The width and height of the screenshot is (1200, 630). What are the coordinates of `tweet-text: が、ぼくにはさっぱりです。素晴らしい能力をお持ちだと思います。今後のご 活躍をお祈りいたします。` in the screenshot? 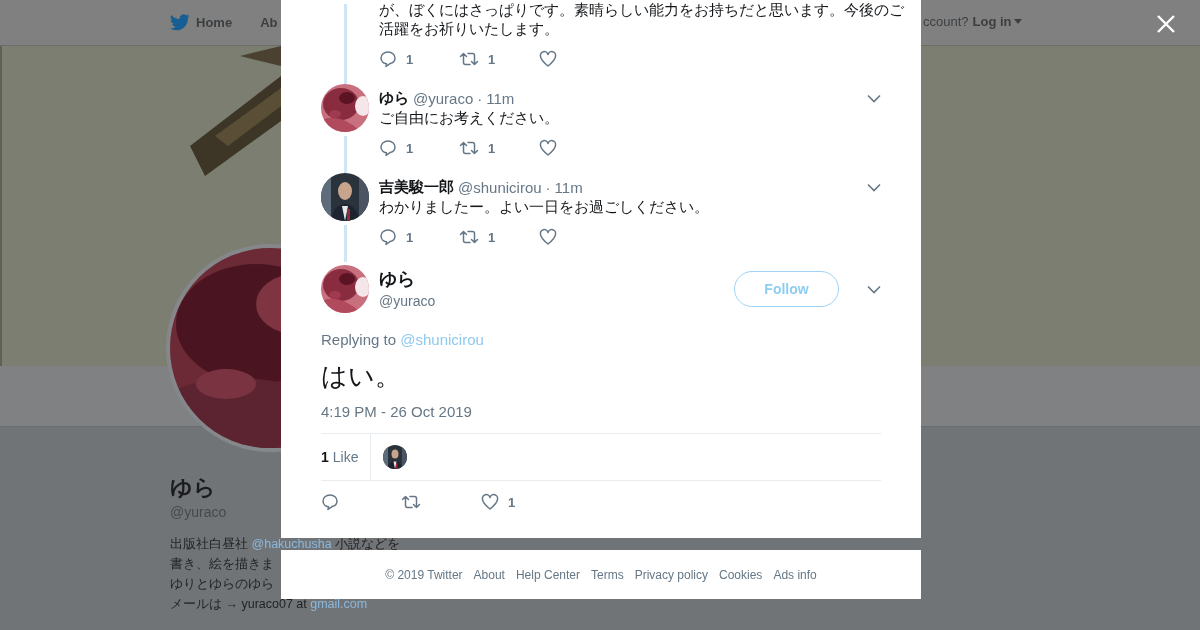 It's located at (641, 19).